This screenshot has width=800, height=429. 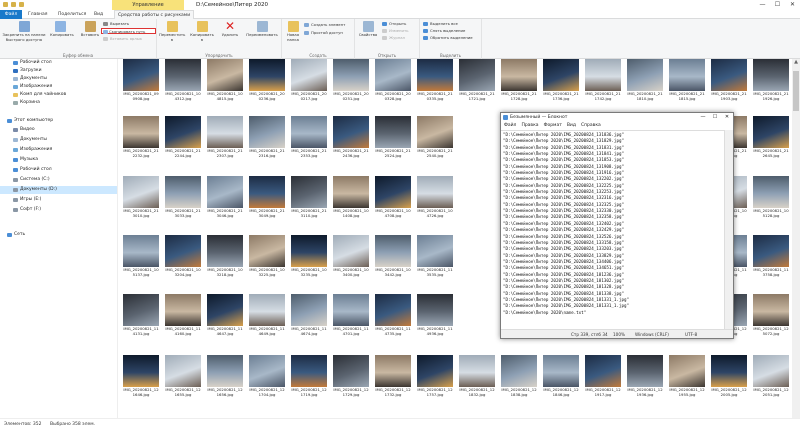 What do you see at coordinates (24, 31) in the screenshot?
I see `pin-quick-access-button: Закрепить на панели быстрого доступа` at bounding box center [24, 31].